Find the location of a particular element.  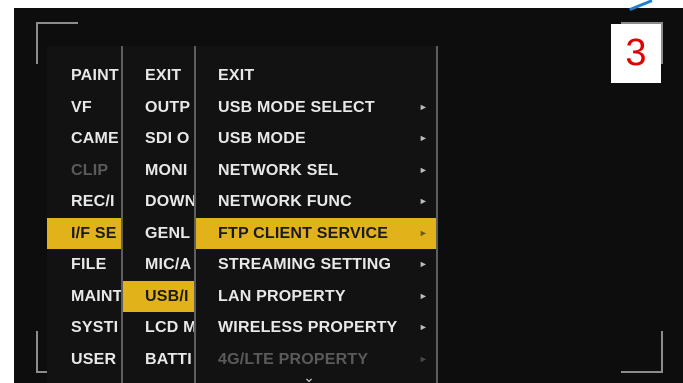

col1-menu-item-maint: MAINT is located at coordinates (84, 296).